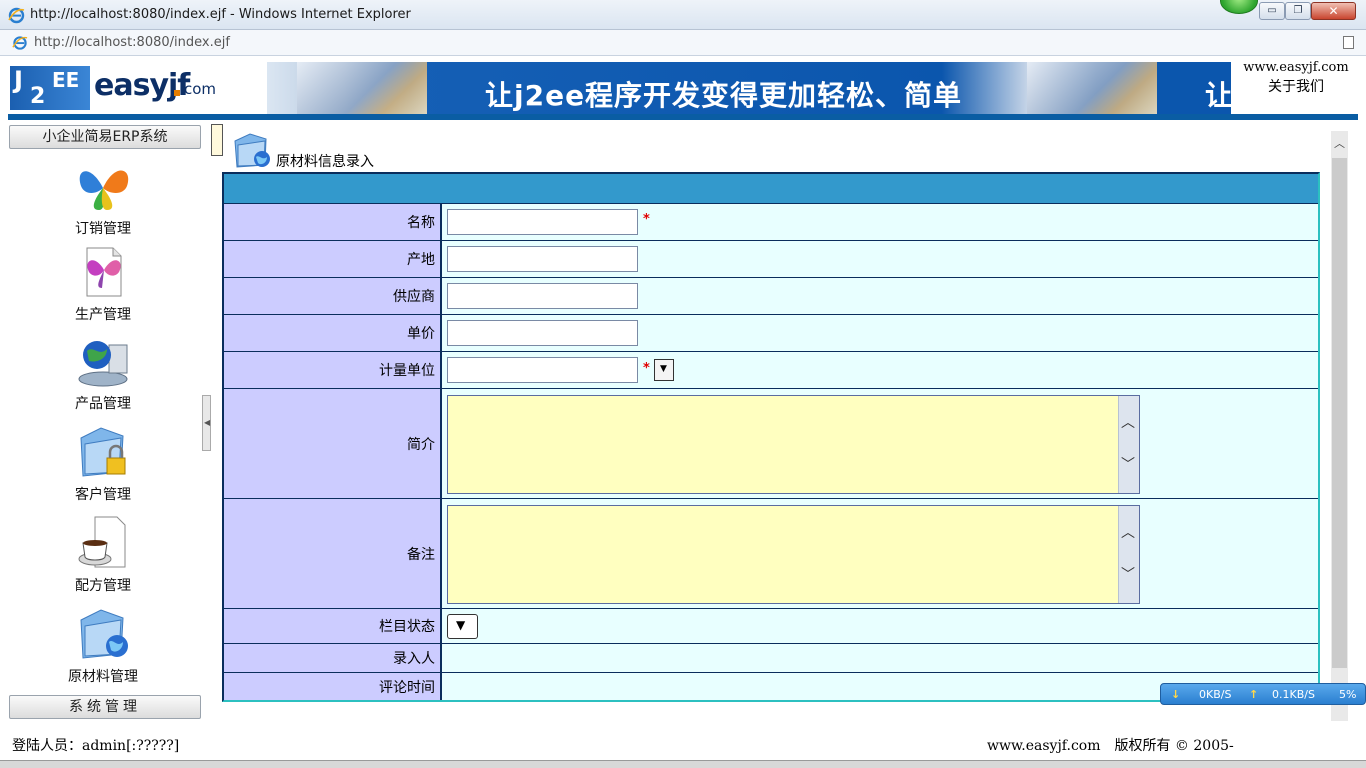 This screenshot has width=1366, height=768. Describe the element at coordinates (50, 88) in the screenshot. I see `j2ee-logo-icon: J 2 EE` at that location.